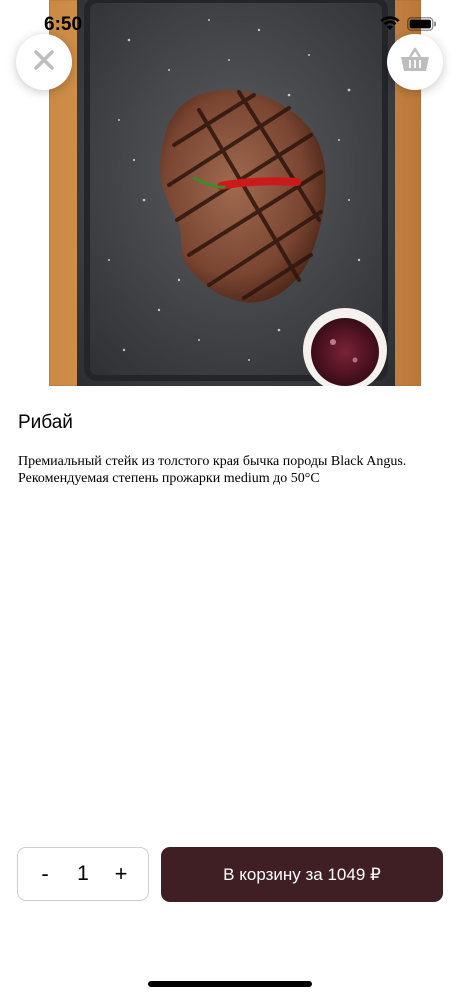  I want to click on quantity-stepper: - 1 +, so click(83, 874).